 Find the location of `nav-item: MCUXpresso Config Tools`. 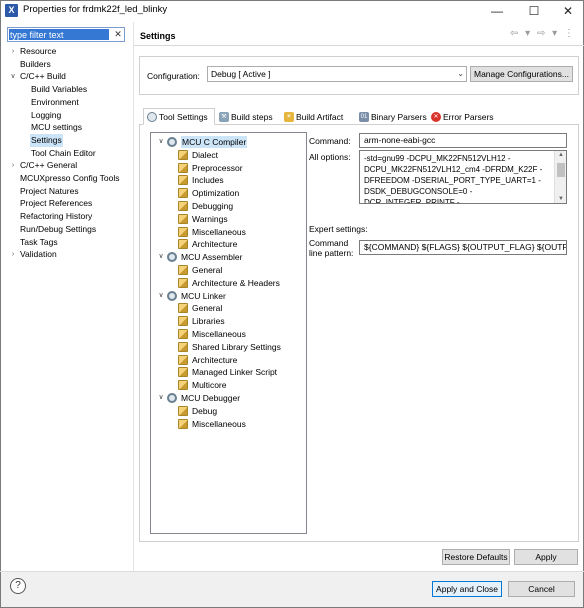

nav-item: MCUXpresso Config Tools is located at coordinates (70, 178).